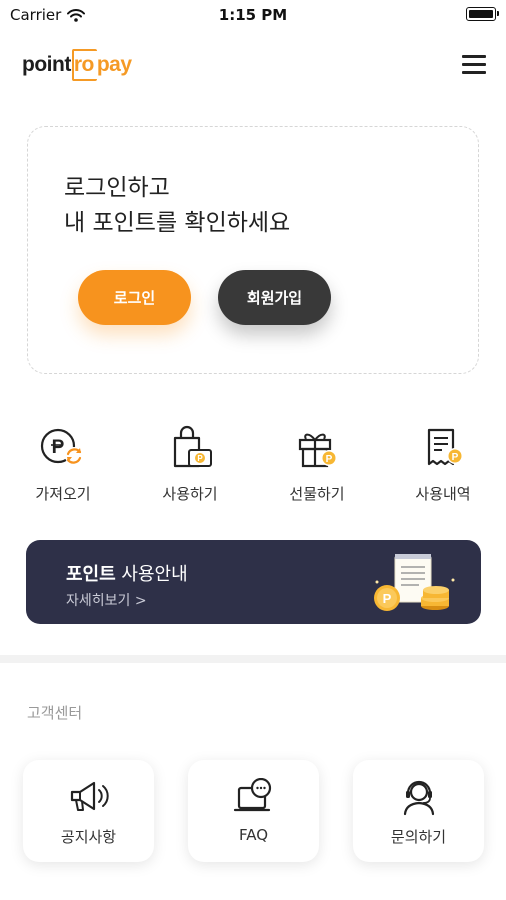 Image resolution: width=506 pixels, height=900 pixels. I want to click on headset-agent-icon, so click(418, 798).